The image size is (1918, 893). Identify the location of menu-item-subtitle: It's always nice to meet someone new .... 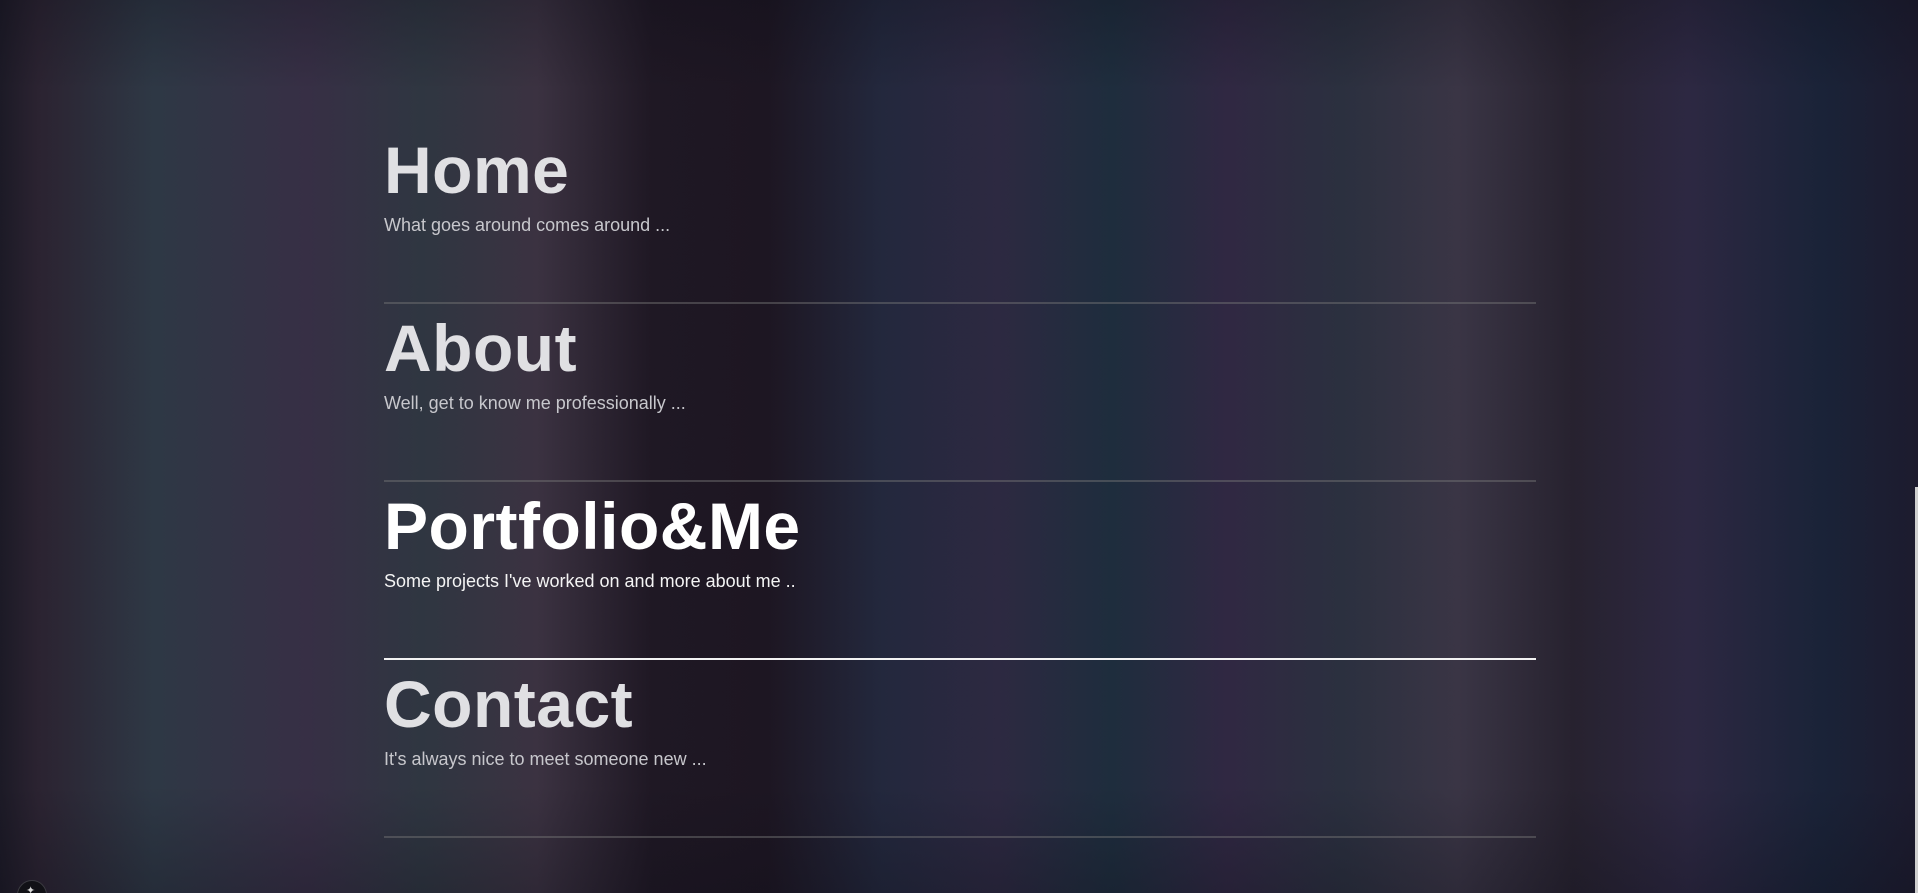
(545, 759).